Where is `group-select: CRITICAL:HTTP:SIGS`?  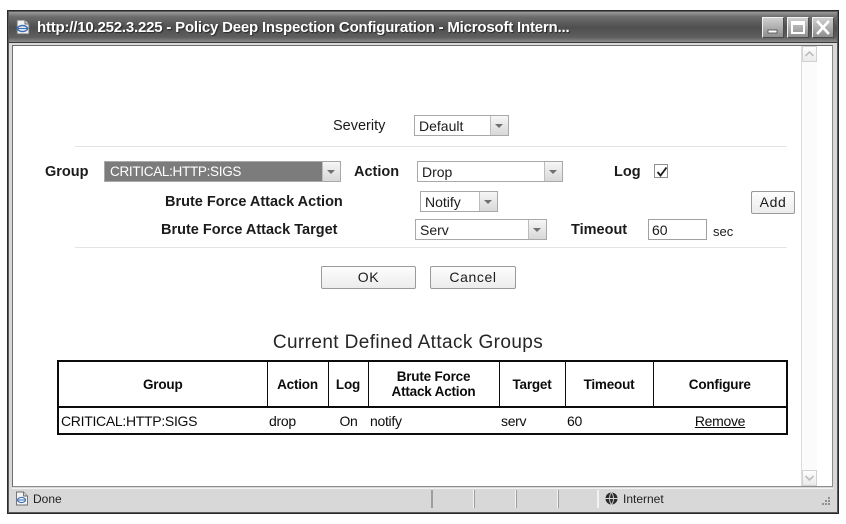 group-select: CRITICAL:HTTP:SIGS is located at coordinates (222, 171).